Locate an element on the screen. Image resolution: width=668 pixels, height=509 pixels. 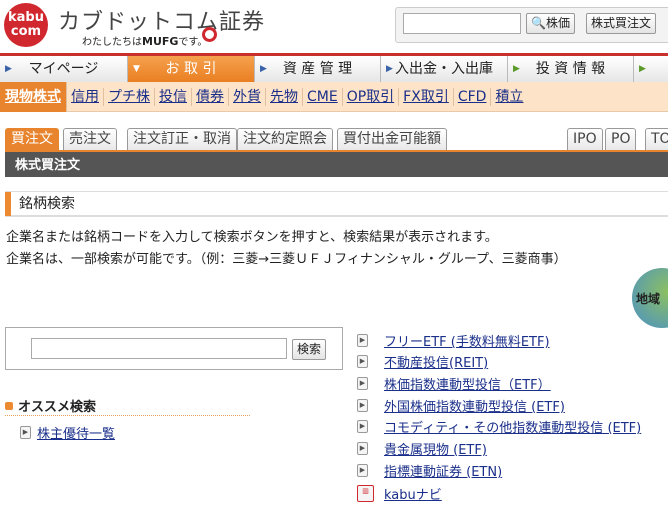
magnifier-icon: 🔍 is located at coordinates (538, 23).